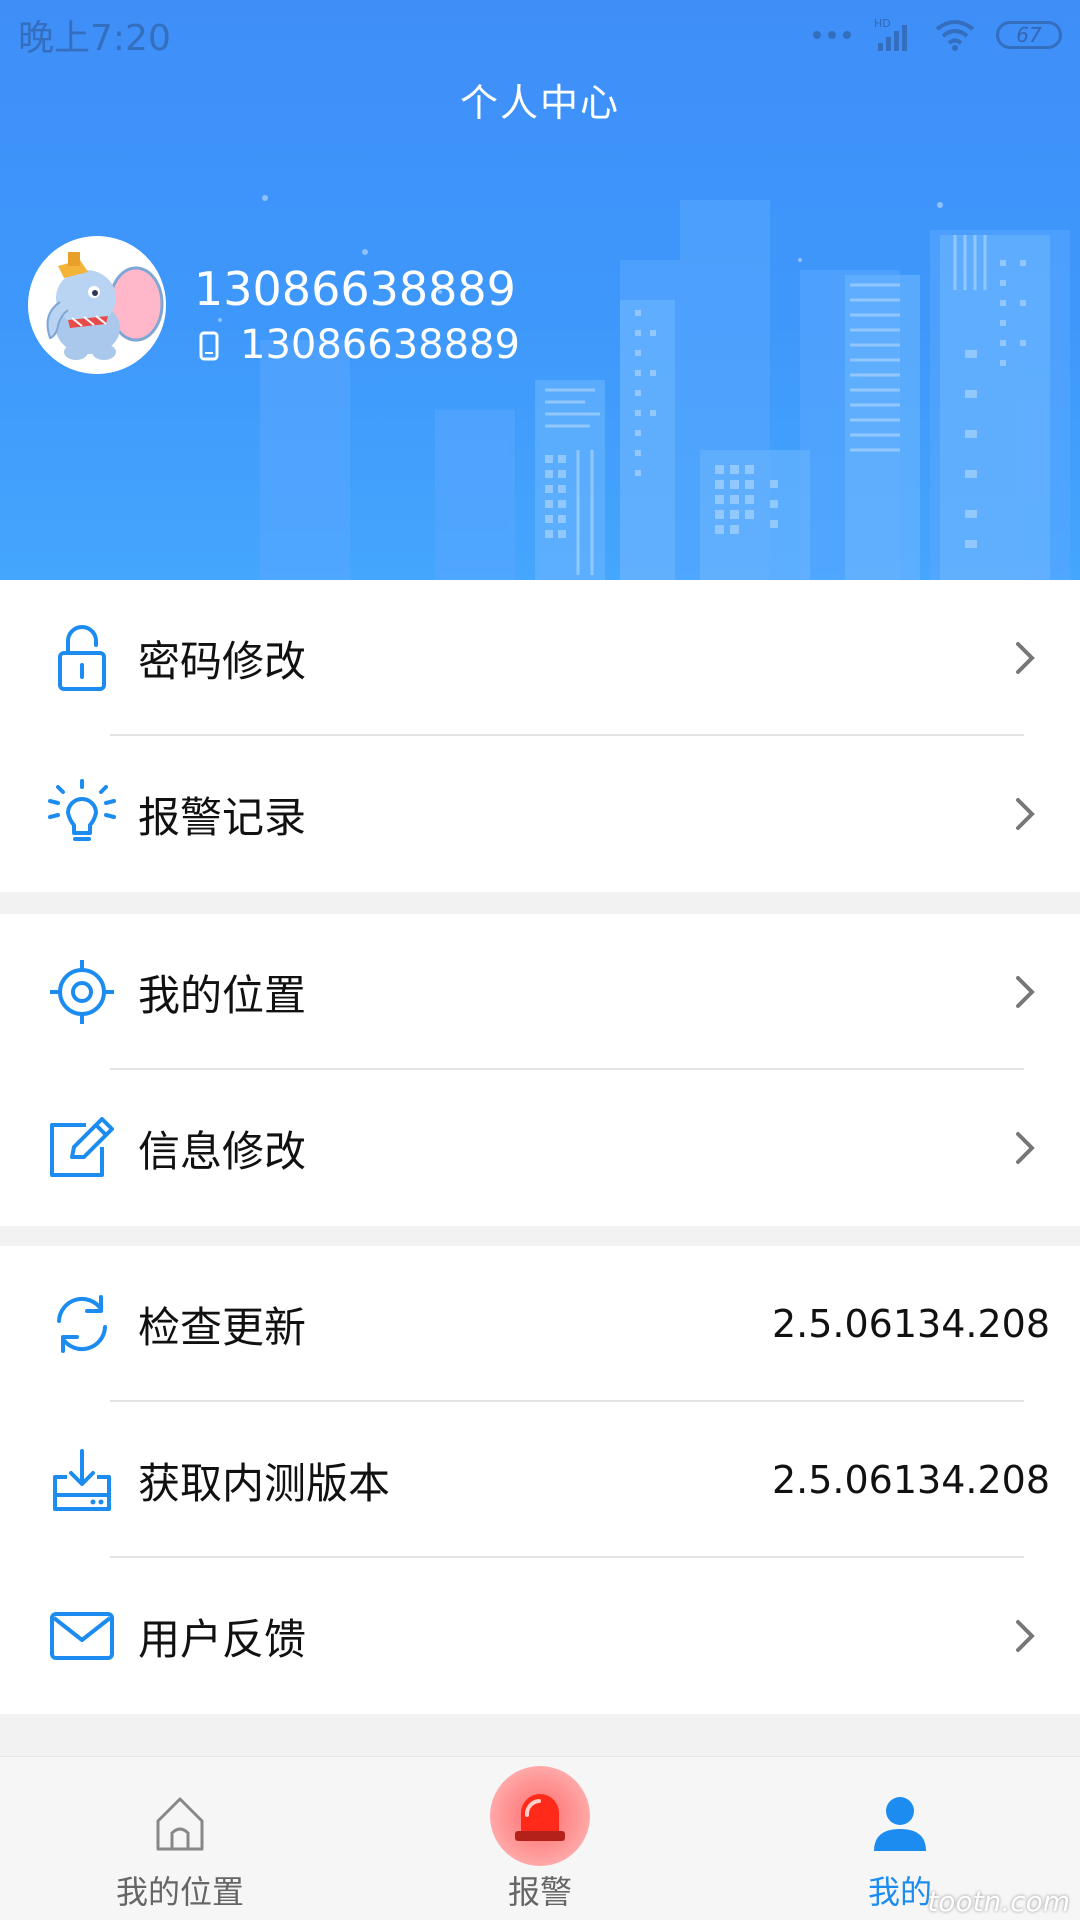  I want to click on alarm-light-icon, so click(540, 1817).